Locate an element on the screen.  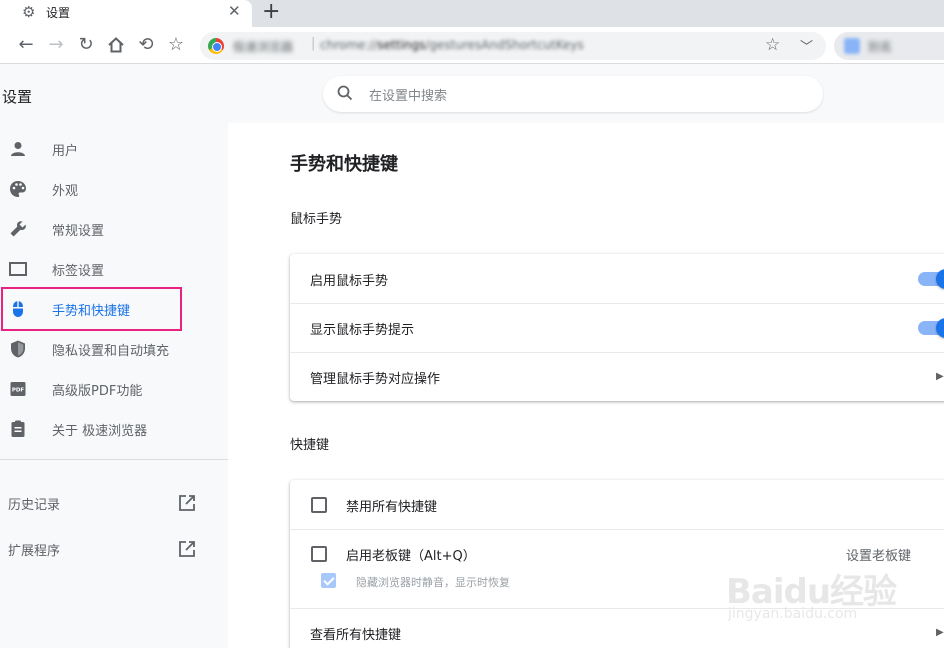
row-label: 显示鼠标手势提示 is located at coordinates (362, 330).